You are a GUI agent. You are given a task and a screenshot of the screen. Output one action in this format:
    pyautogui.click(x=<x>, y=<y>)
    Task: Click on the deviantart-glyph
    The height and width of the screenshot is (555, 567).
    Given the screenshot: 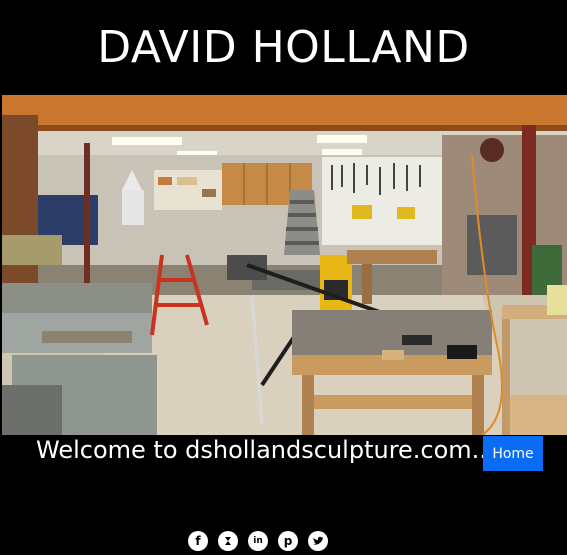 What is the action you would take?
    pyautogui.click(x=228, y=541)
    